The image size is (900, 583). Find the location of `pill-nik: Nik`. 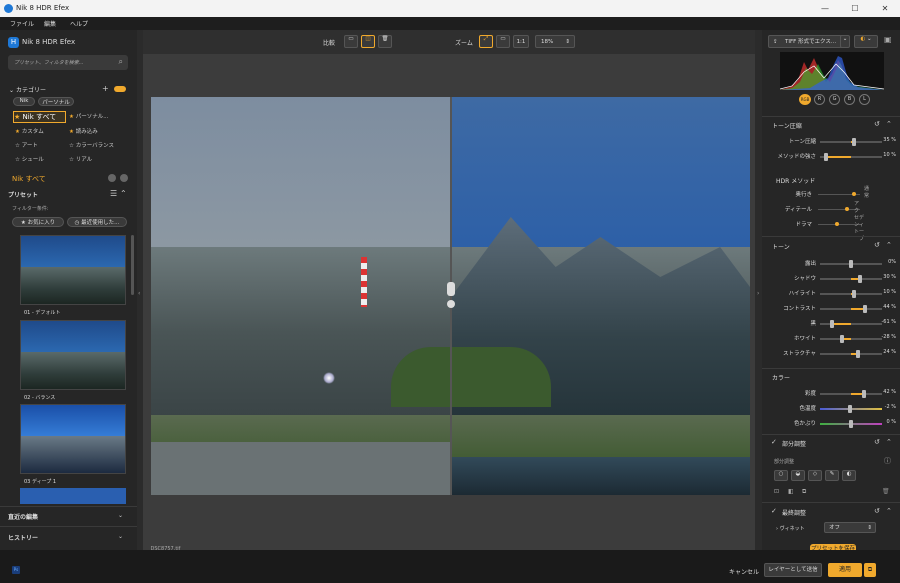

pill-nik: Nik is located at coordinates (24, 101).